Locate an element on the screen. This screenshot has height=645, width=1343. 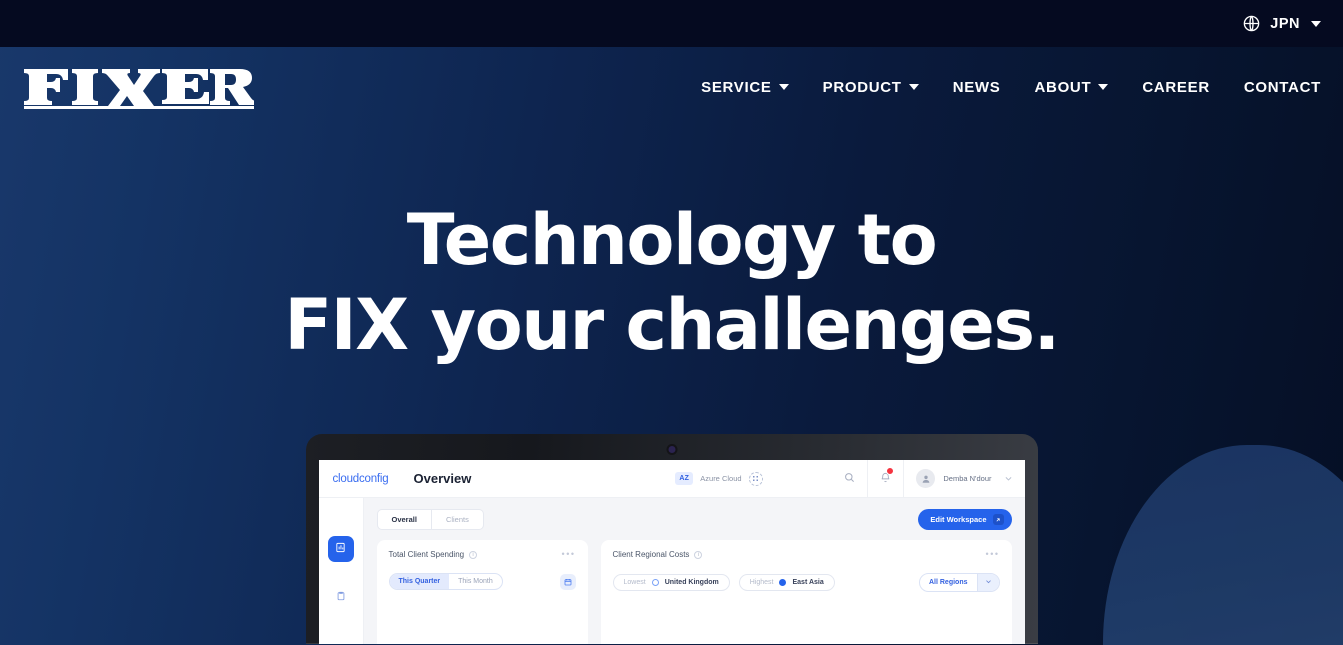
sidebar-item-chart is located at coordinates (340, 549).